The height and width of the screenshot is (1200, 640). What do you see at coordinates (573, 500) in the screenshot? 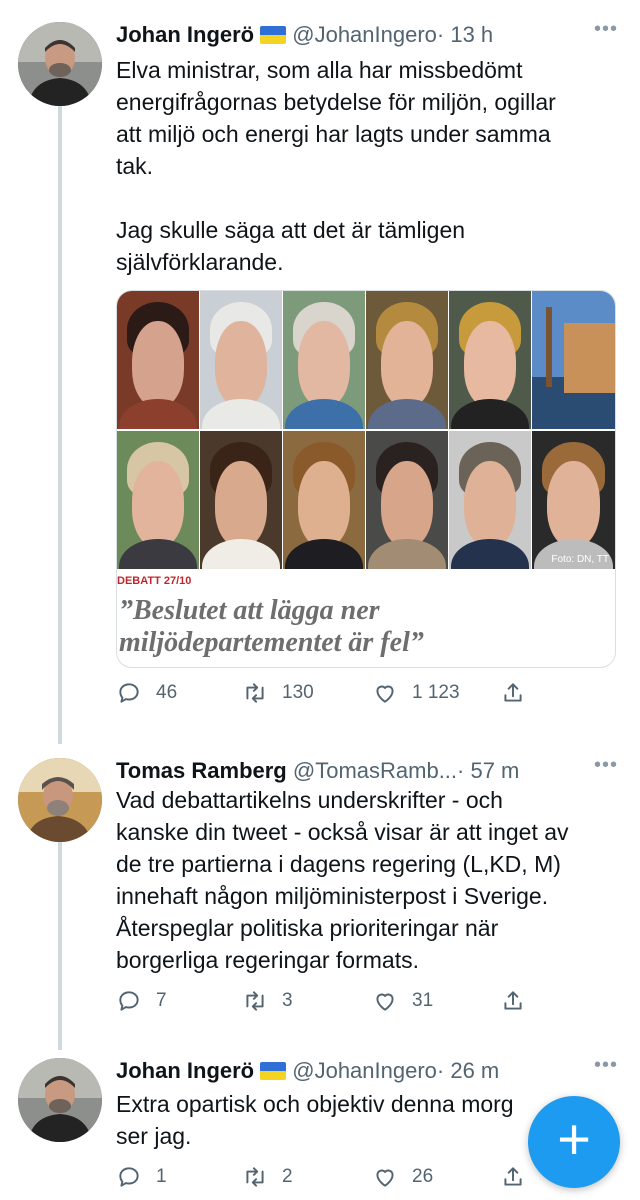
I see `portrait: Foto: DN, TT` at bounding box center [573, 500].